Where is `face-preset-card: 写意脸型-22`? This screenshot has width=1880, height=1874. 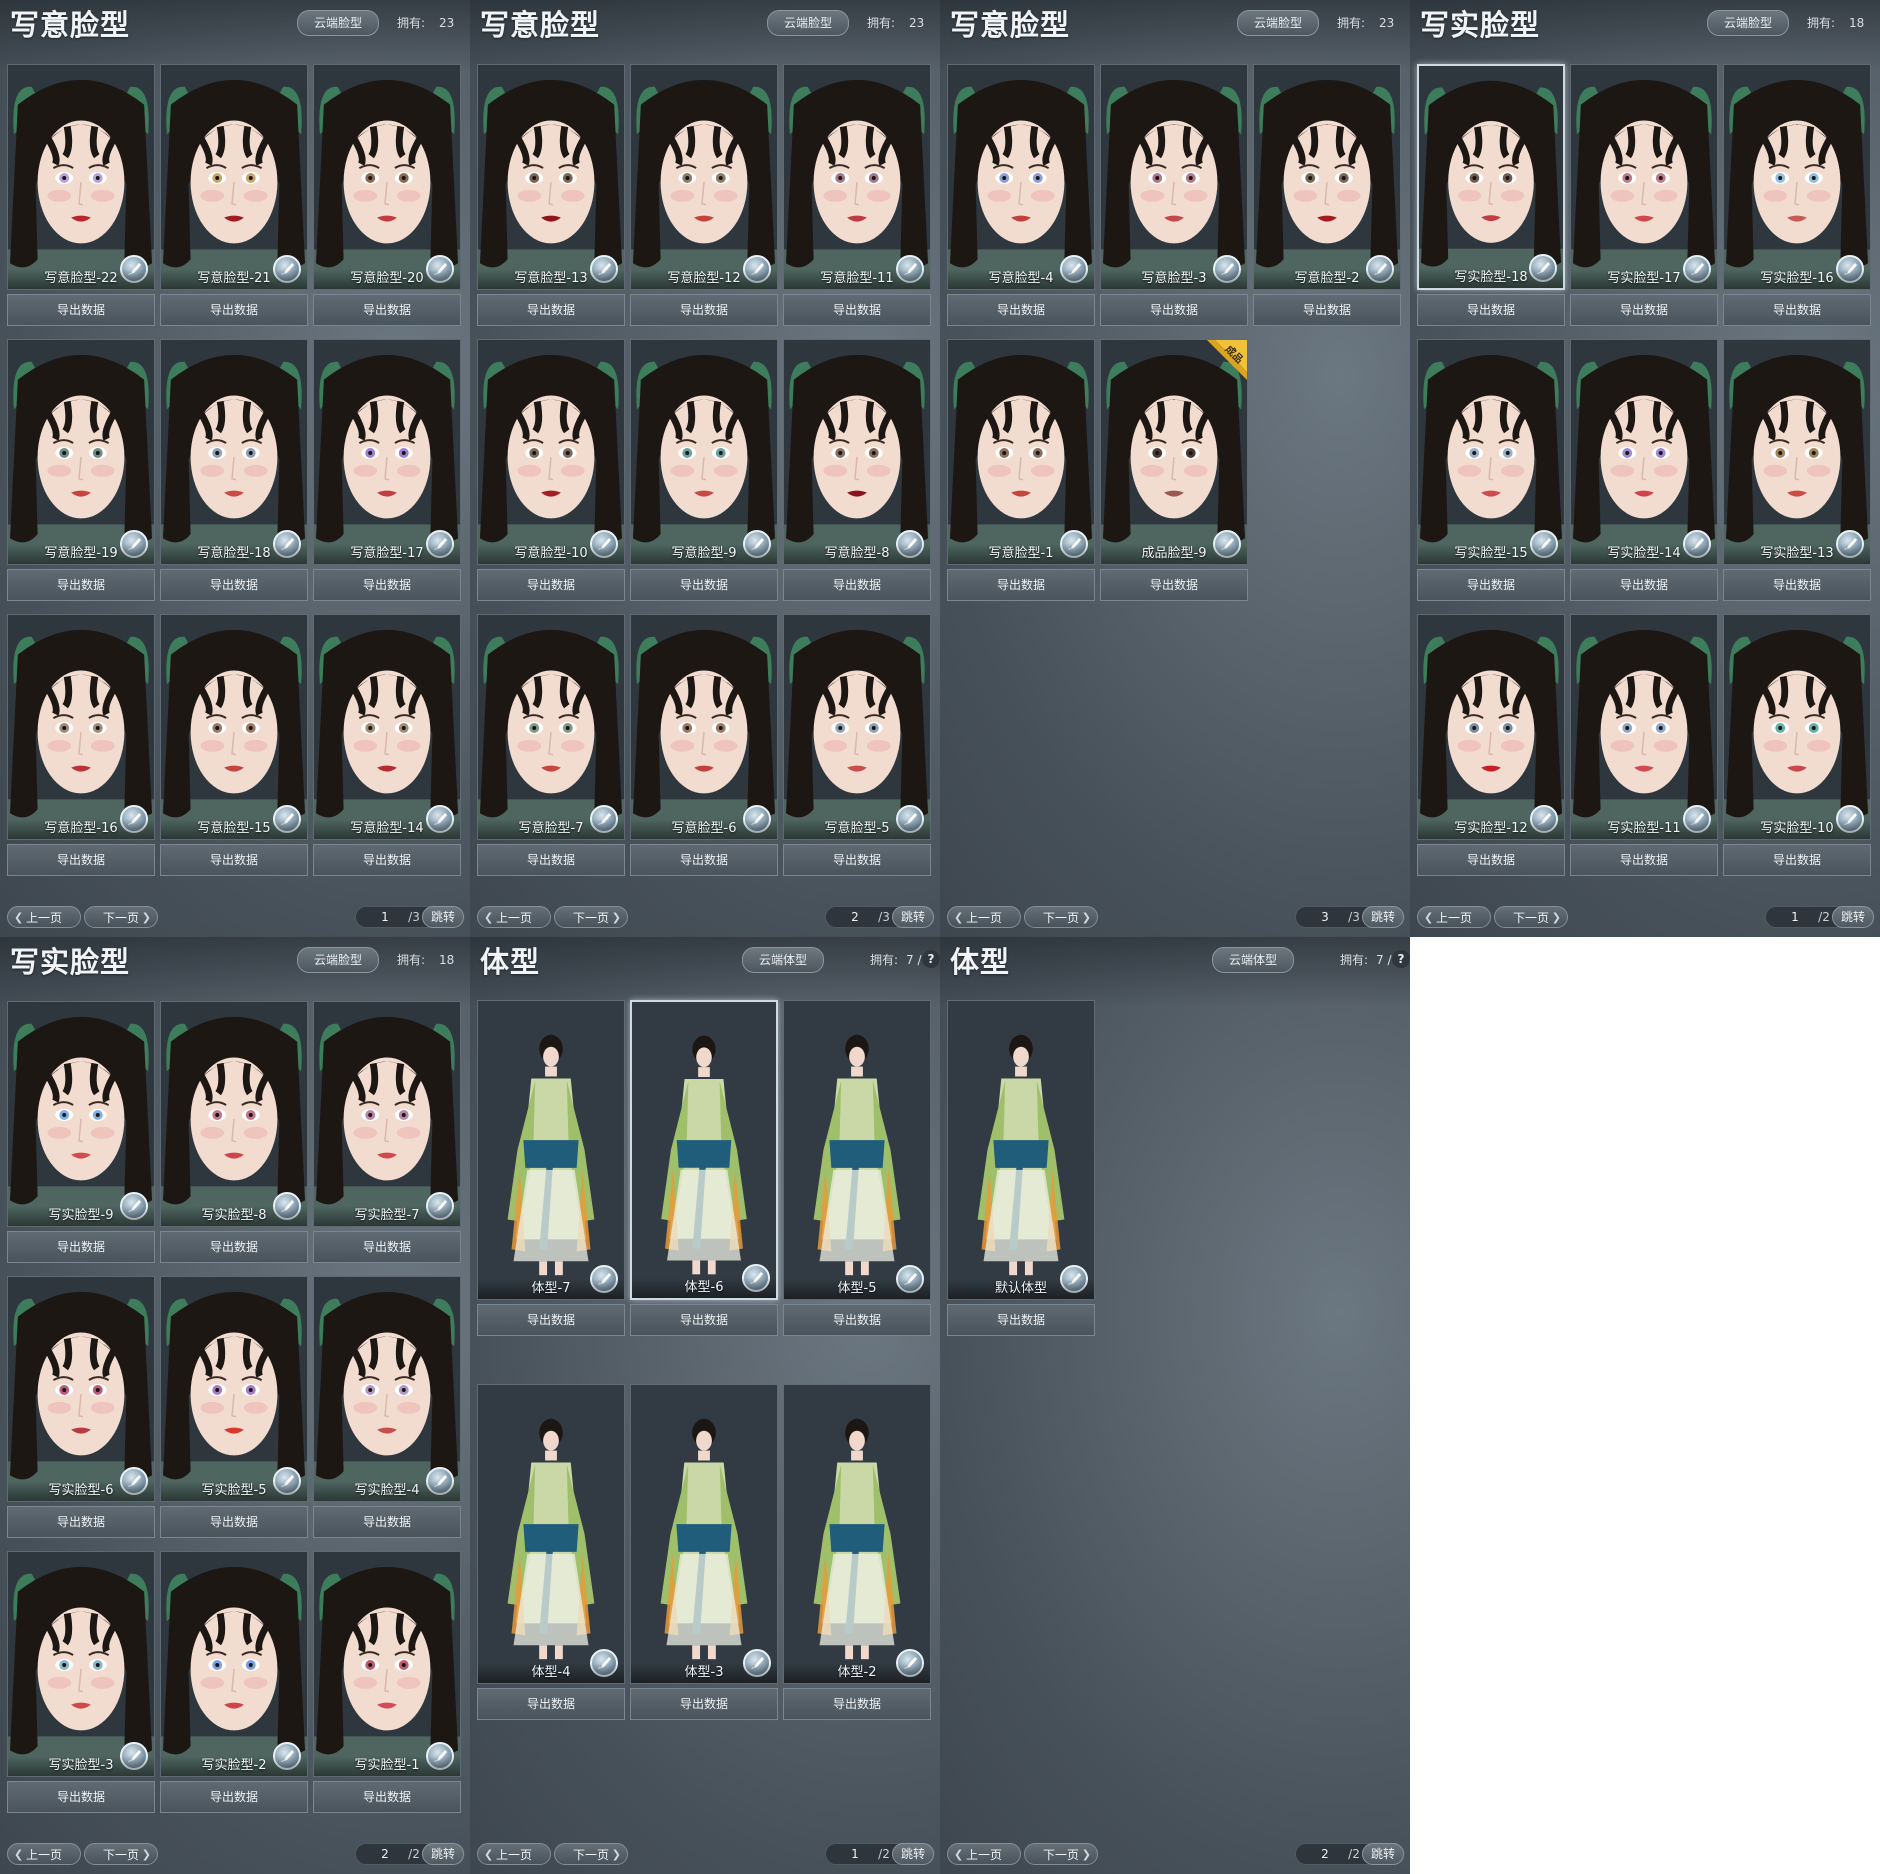
face-preset-card: 写意脸型-22 is located at coordinates (81, 177).